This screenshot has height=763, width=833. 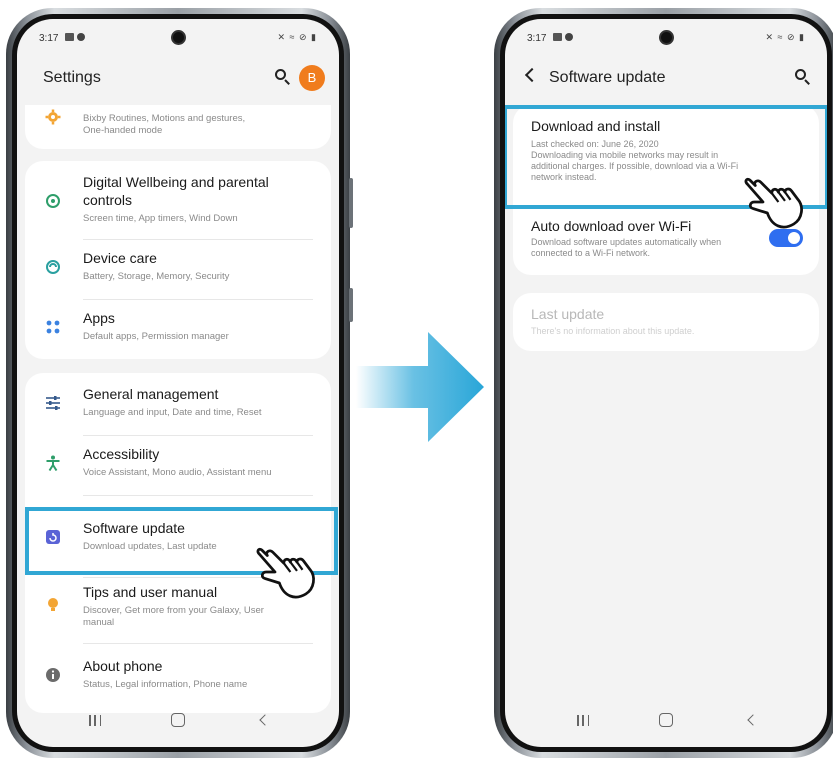 I want to click on apps-grid-icon, so click(x=53, y=327).